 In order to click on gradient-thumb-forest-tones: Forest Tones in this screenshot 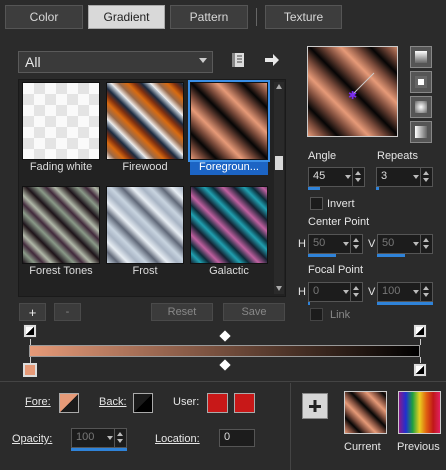, I will do `click(61, 232)`.